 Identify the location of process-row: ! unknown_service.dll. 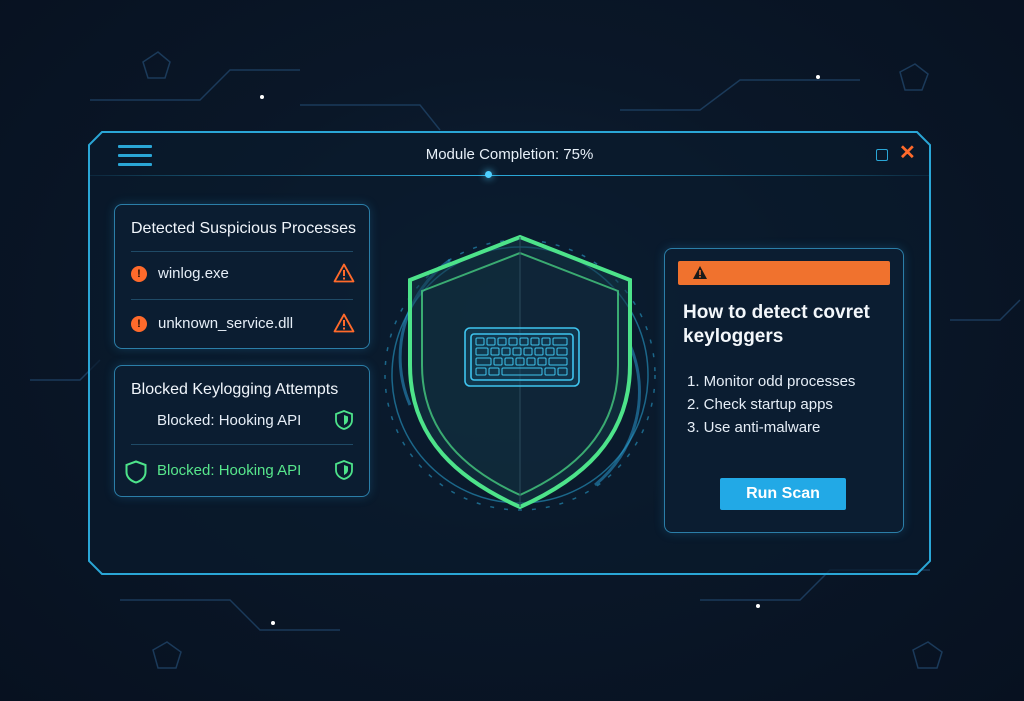
(243, 324).